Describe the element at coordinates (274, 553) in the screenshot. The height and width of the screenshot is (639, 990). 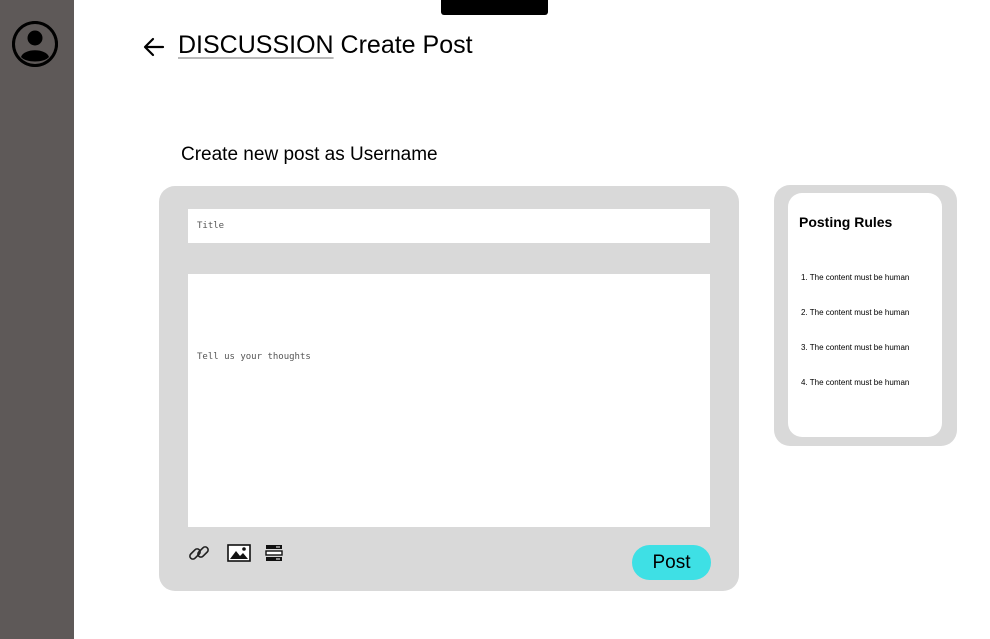
I see `list-icon` at that location.